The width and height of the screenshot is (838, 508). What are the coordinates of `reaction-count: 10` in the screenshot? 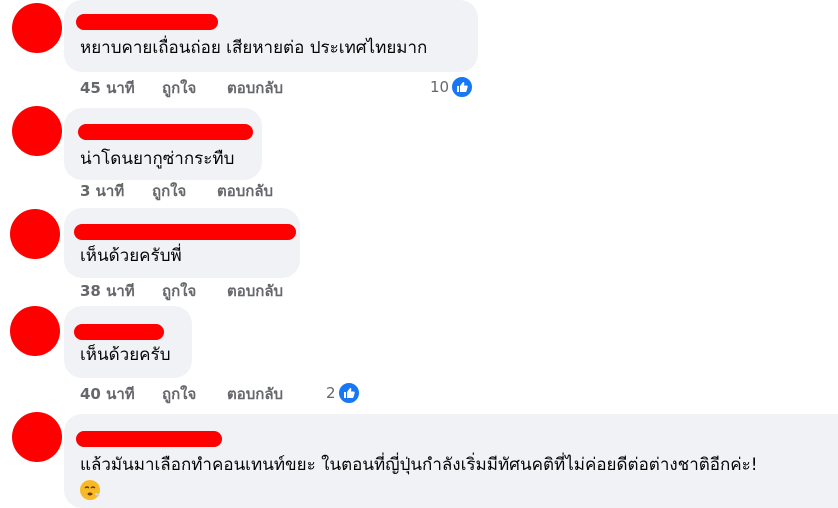 It's located at (452, 87).